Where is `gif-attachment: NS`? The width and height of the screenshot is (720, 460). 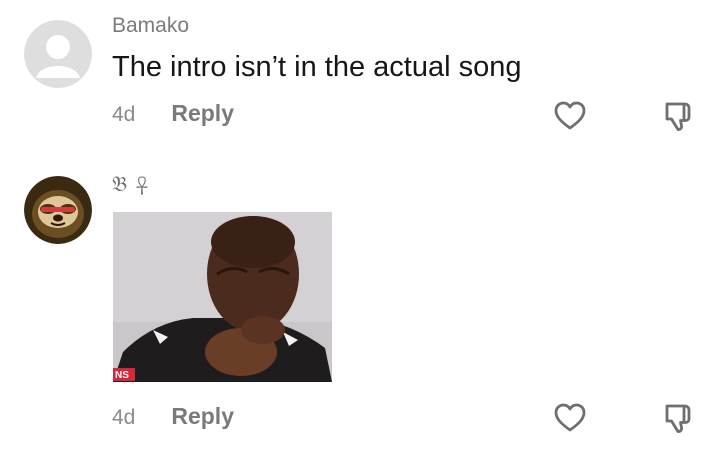 gif-attachment: NS is located at coordinates (222, 297).